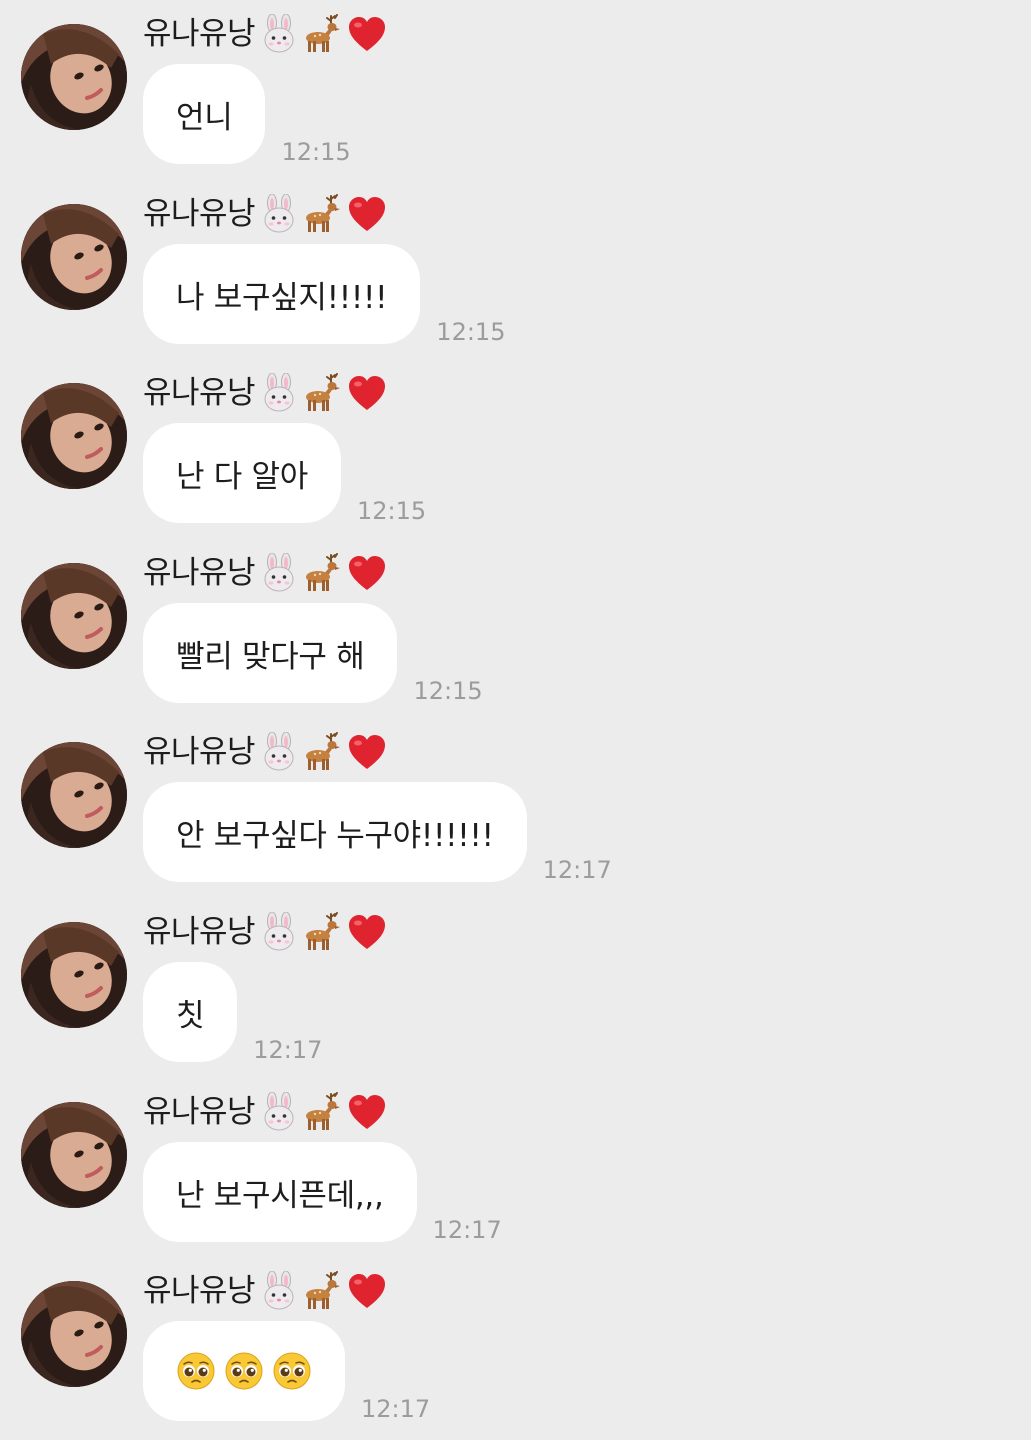  I want to click on message-bubble, so click(244, 1371).